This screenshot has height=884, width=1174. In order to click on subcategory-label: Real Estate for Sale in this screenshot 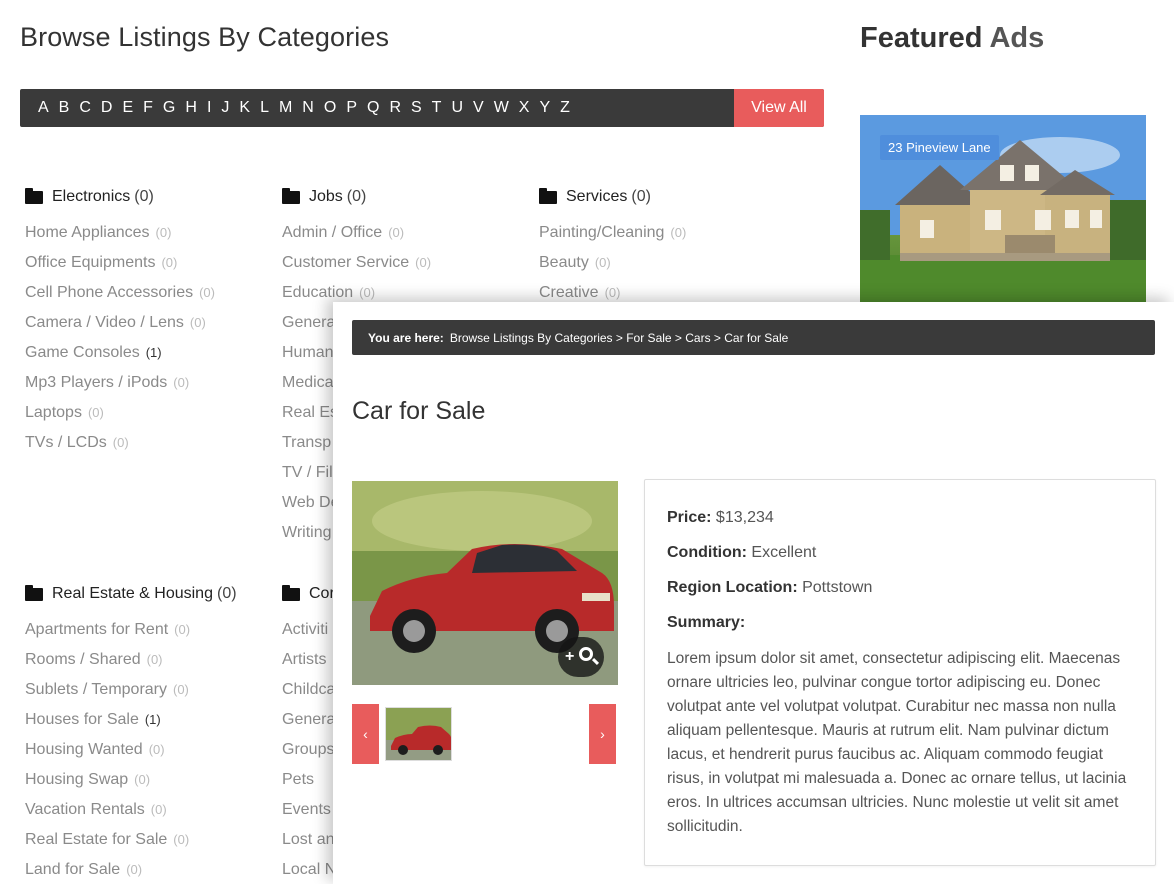, I will do `click(96, 839)`.